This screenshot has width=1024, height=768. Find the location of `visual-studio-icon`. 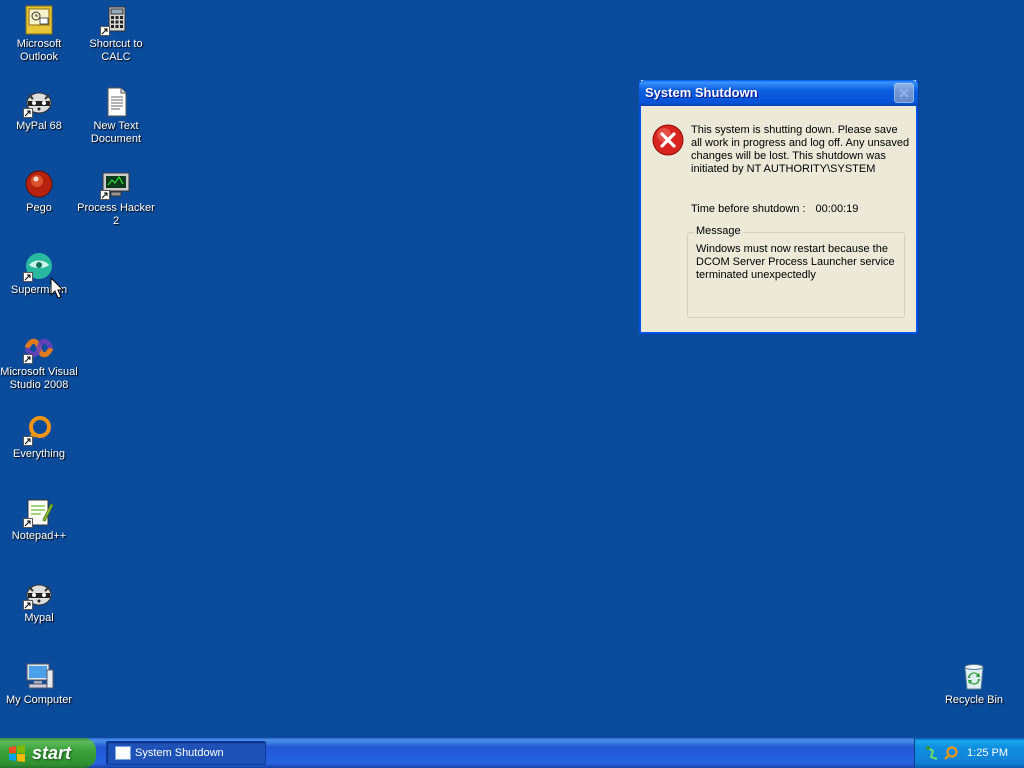

visual-studio-icon is located at coordinates (39, 348).